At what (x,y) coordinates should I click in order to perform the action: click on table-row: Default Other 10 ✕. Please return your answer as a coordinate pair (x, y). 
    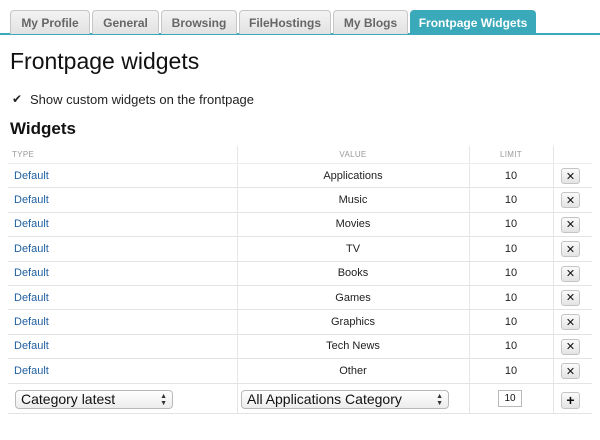
    Looking at the image, I should click on (300, 371).